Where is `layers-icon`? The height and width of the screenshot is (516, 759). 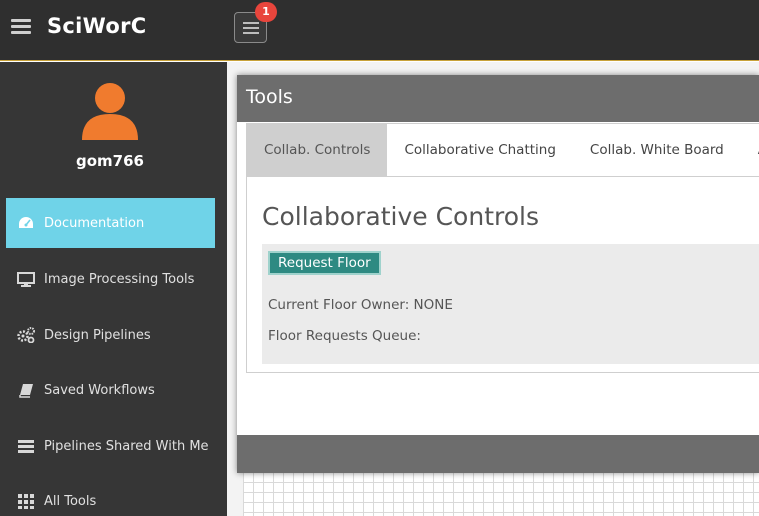
layers-icon is located at coordinates (26, 446).